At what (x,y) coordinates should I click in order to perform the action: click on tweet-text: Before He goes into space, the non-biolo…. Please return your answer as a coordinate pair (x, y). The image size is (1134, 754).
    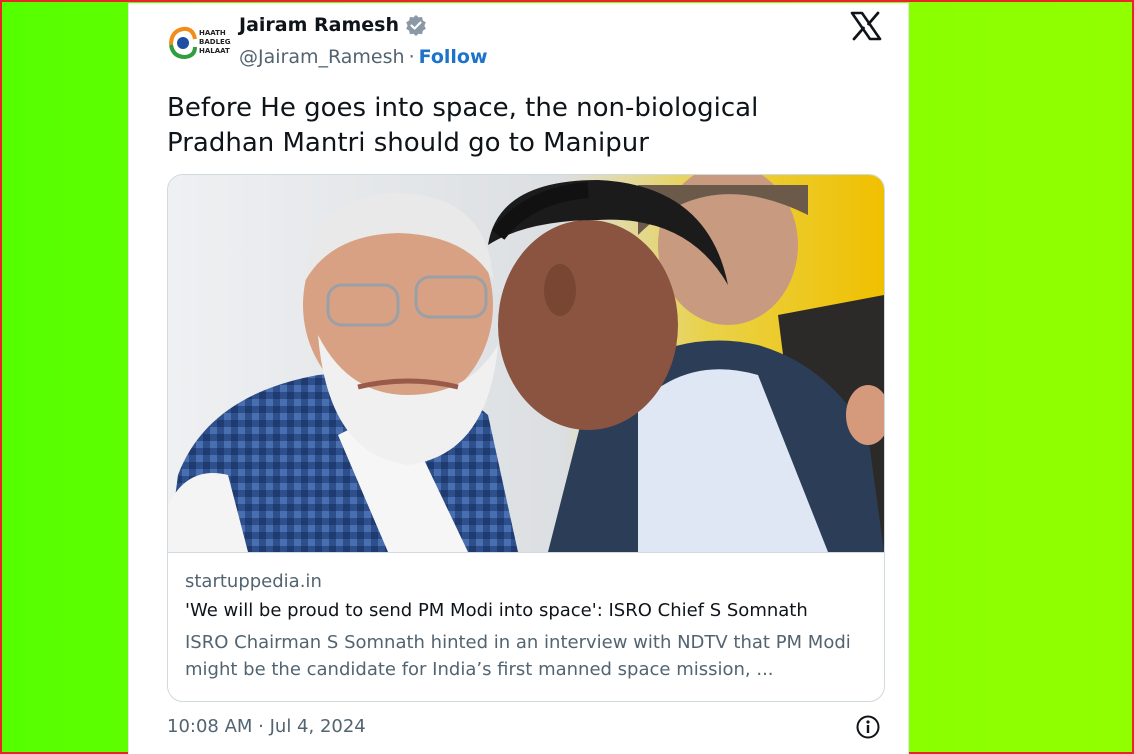
    Looking at the image, I should click on (463, 125).